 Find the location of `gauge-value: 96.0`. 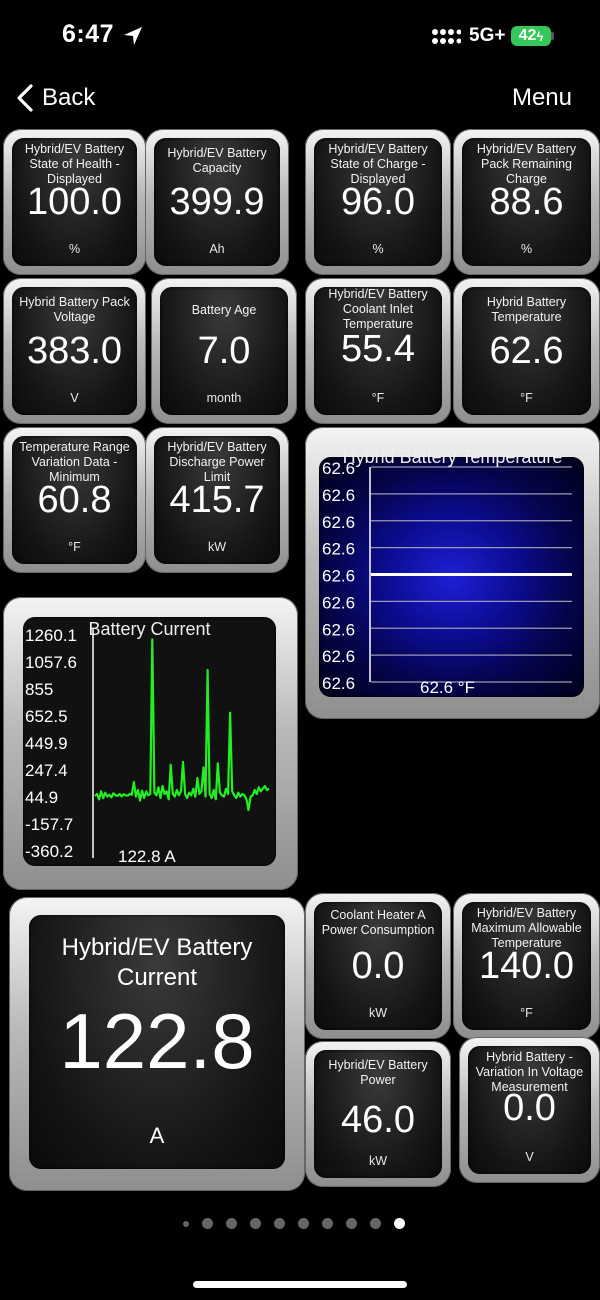

gauge-value: 96.0 is located at coordinates (378, 202).